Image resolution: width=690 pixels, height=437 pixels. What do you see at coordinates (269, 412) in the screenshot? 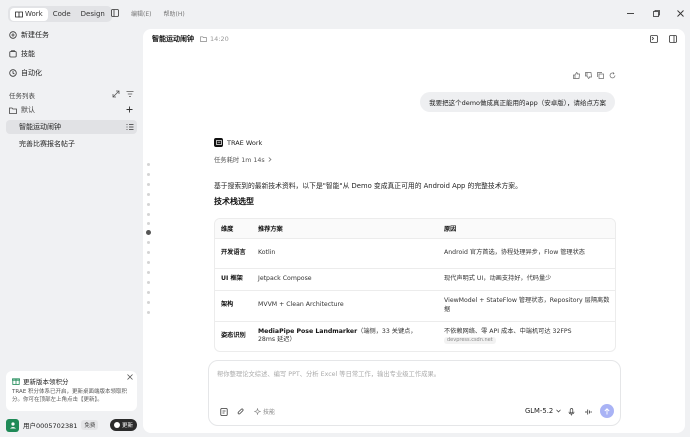
I see `skills-label: 技能` at bounding box center [269, 412].